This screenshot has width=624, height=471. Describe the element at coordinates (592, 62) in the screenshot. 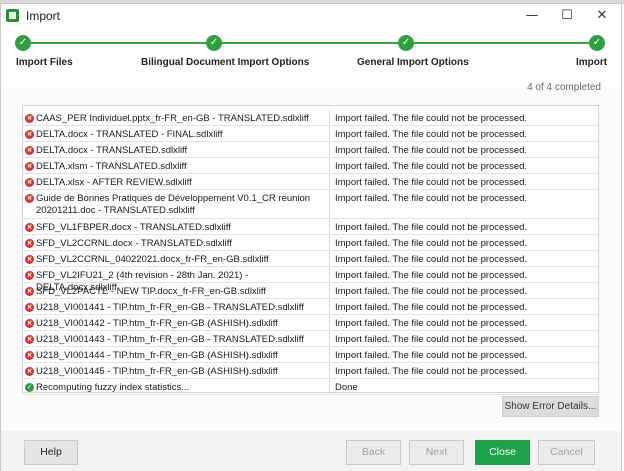

I see `step-label-import: Import` at that location.